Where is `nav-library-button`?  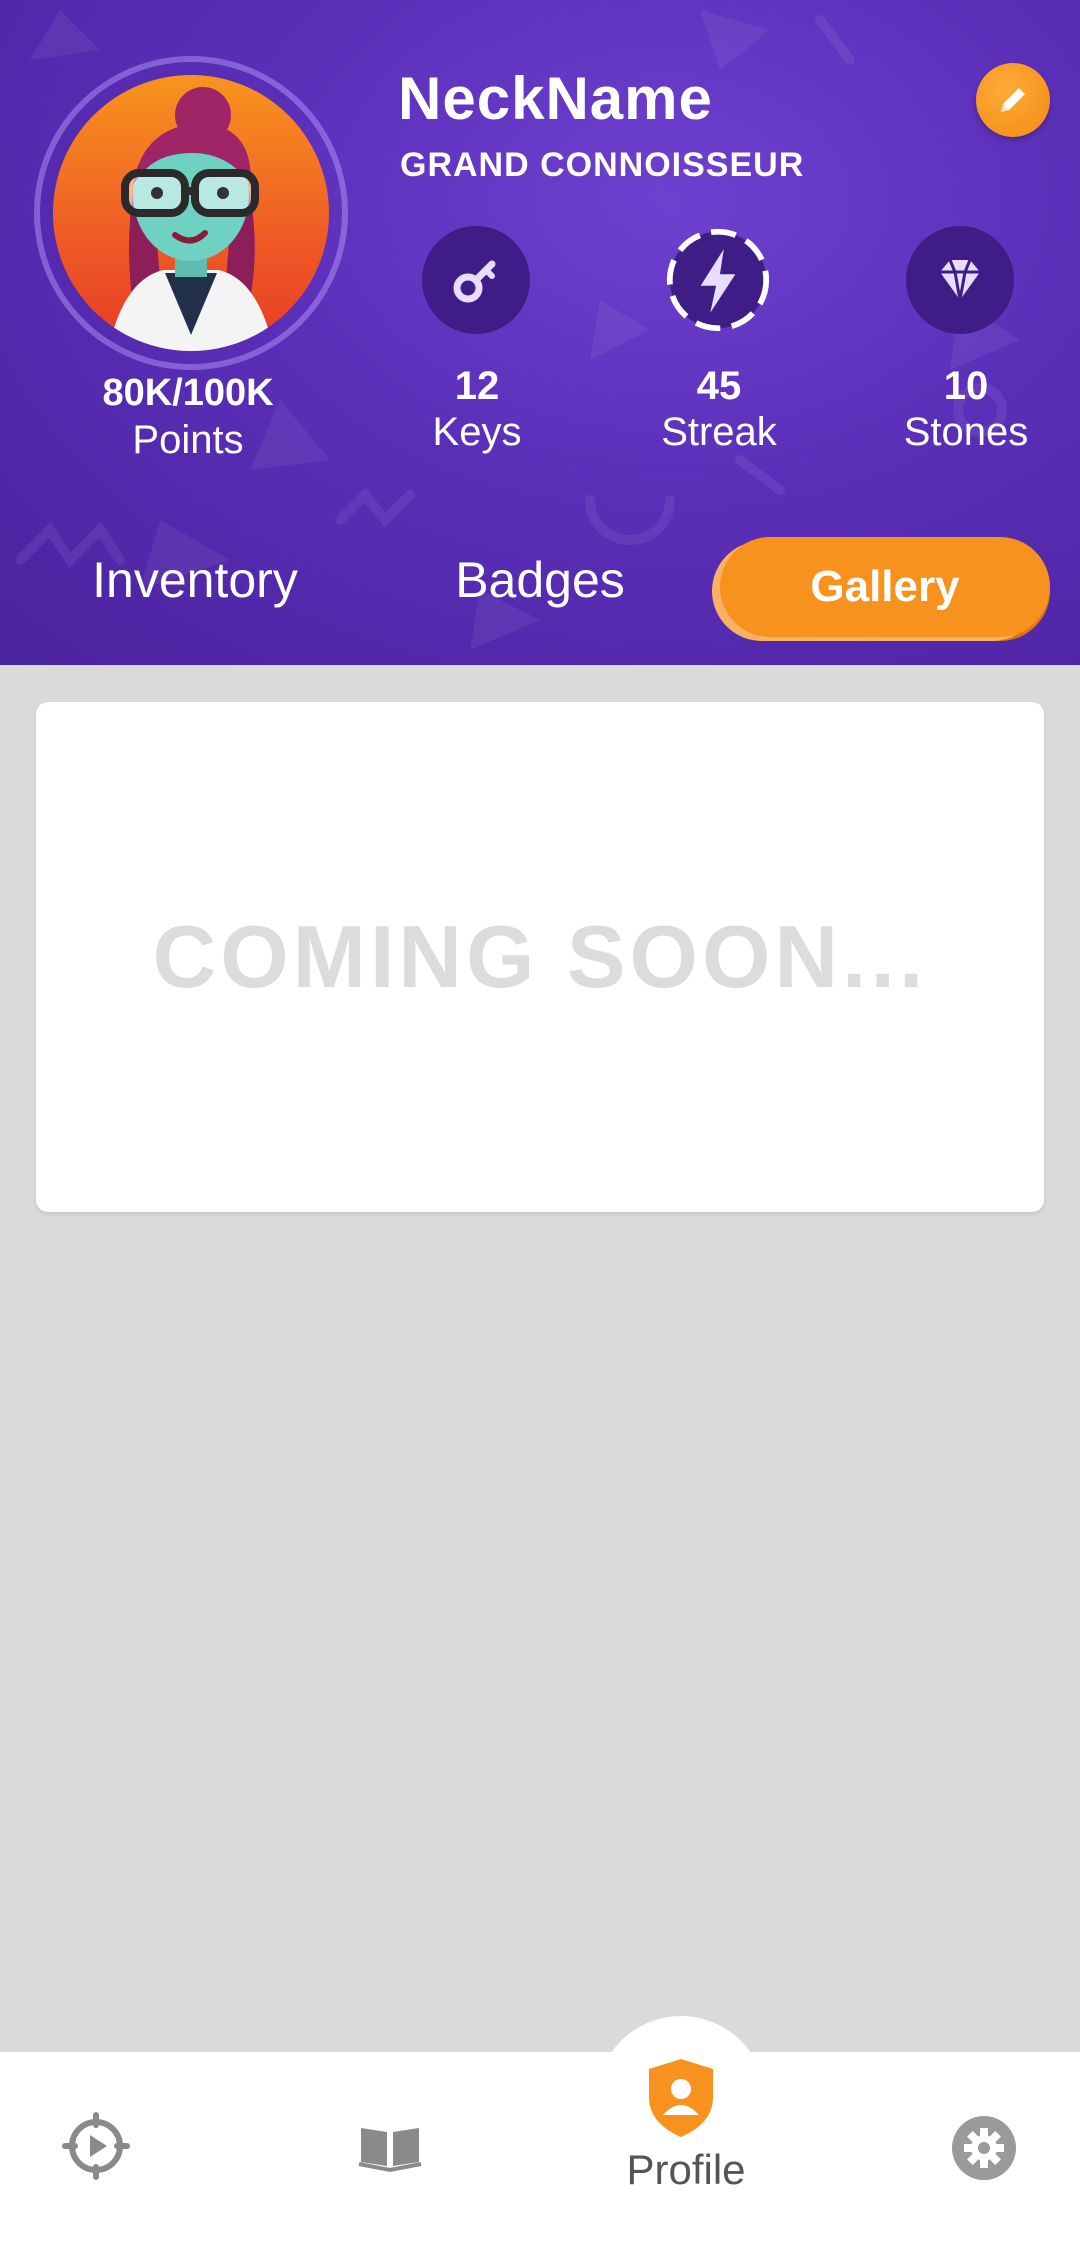
nav-library-button is located at coordinates (390, 2146).